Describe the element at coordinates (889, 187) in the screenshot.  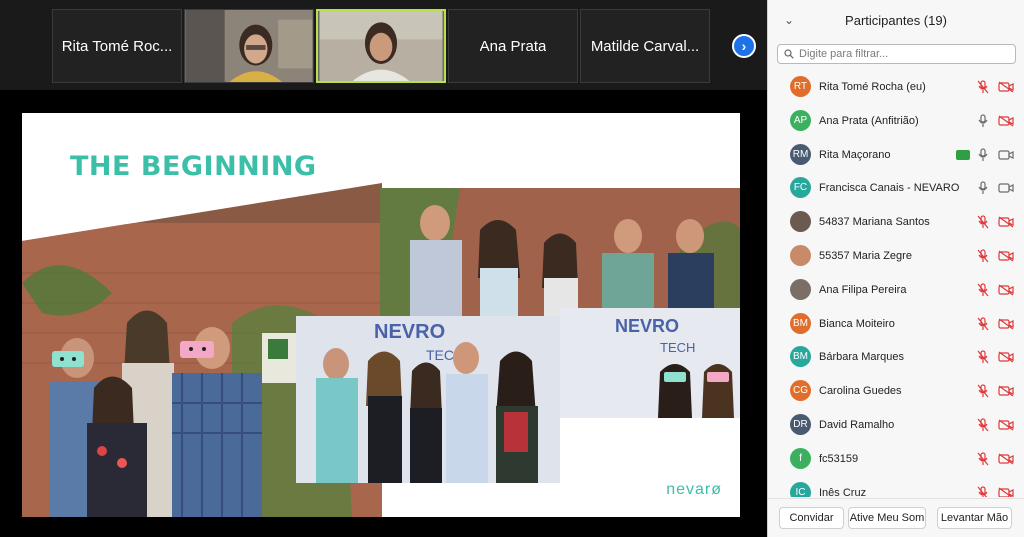
I see `participant-name: Francisca Canais - NEVARO` at that location.